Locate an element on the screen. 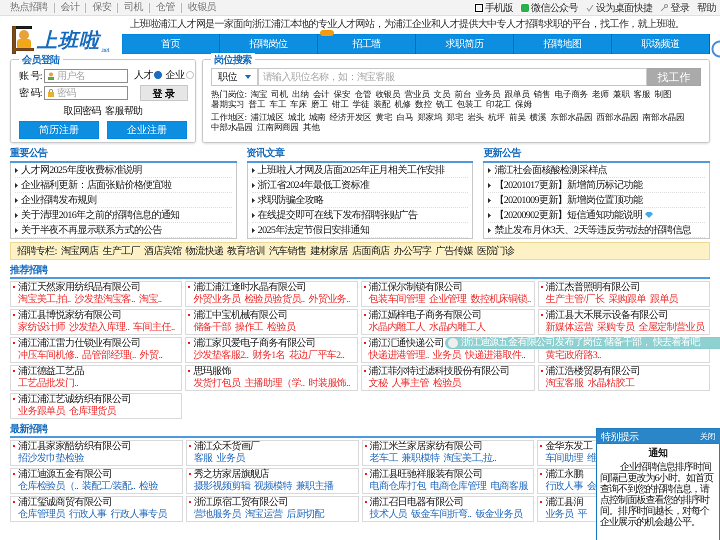 The height and width of the screenshot is (540, 720). area-tag: 城南 is located at coordinates (317, 117).